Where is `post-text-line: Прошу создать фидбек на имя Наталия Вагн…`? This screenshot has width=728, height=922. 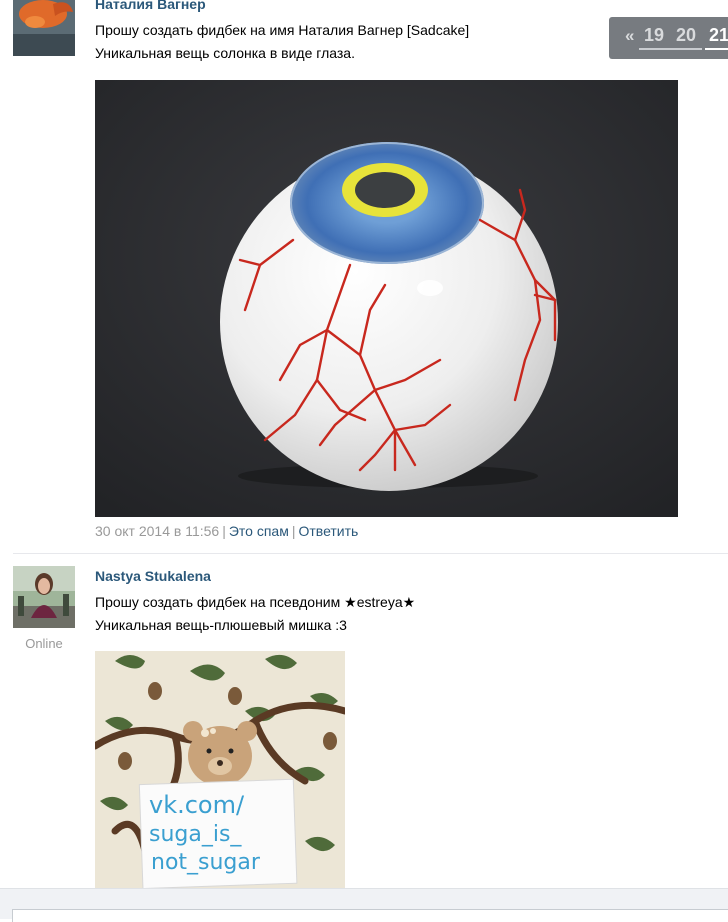 post-text-line: Прошу создать фидбек на имя Наталия Вагн… is located at coordinates (282, 30).